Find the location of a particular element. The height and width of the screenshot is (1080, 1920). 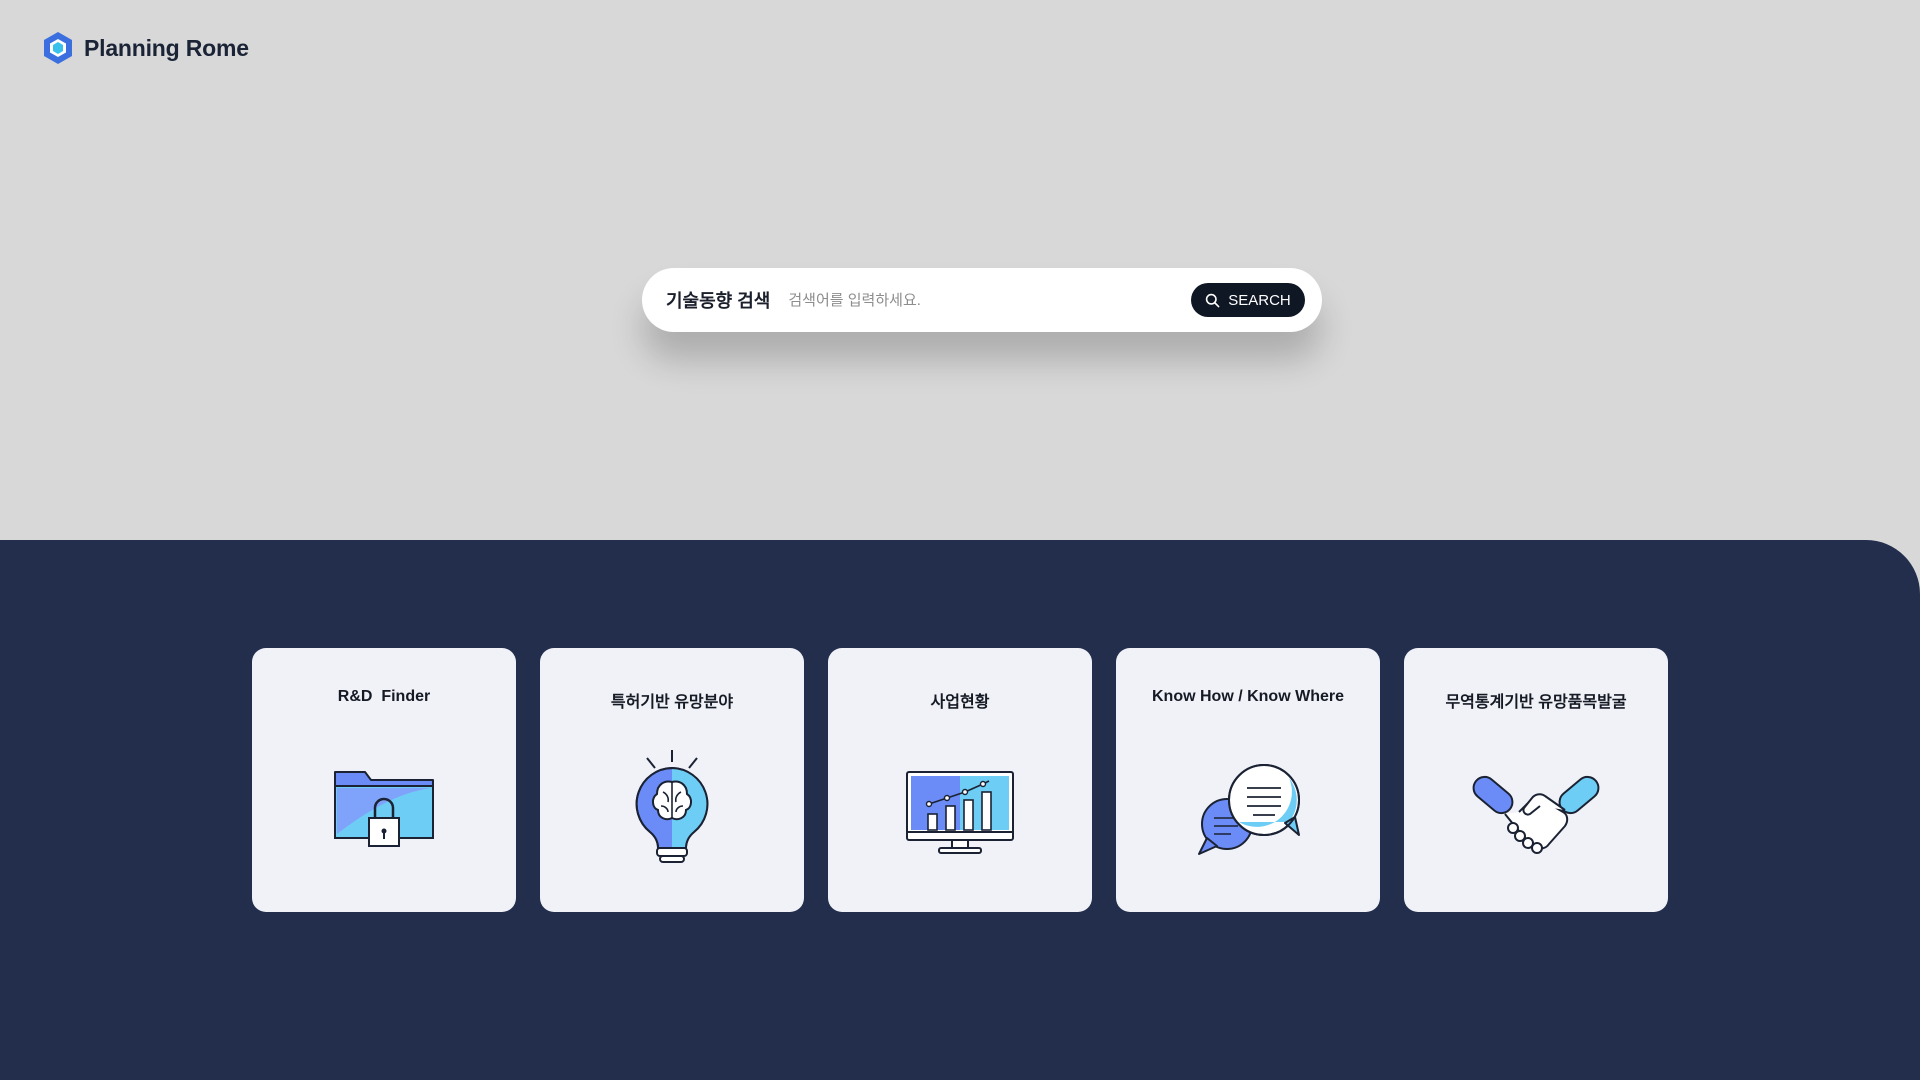

search-bar: 기술동향 검색 SEARCH is located at coordinates (982, 300).